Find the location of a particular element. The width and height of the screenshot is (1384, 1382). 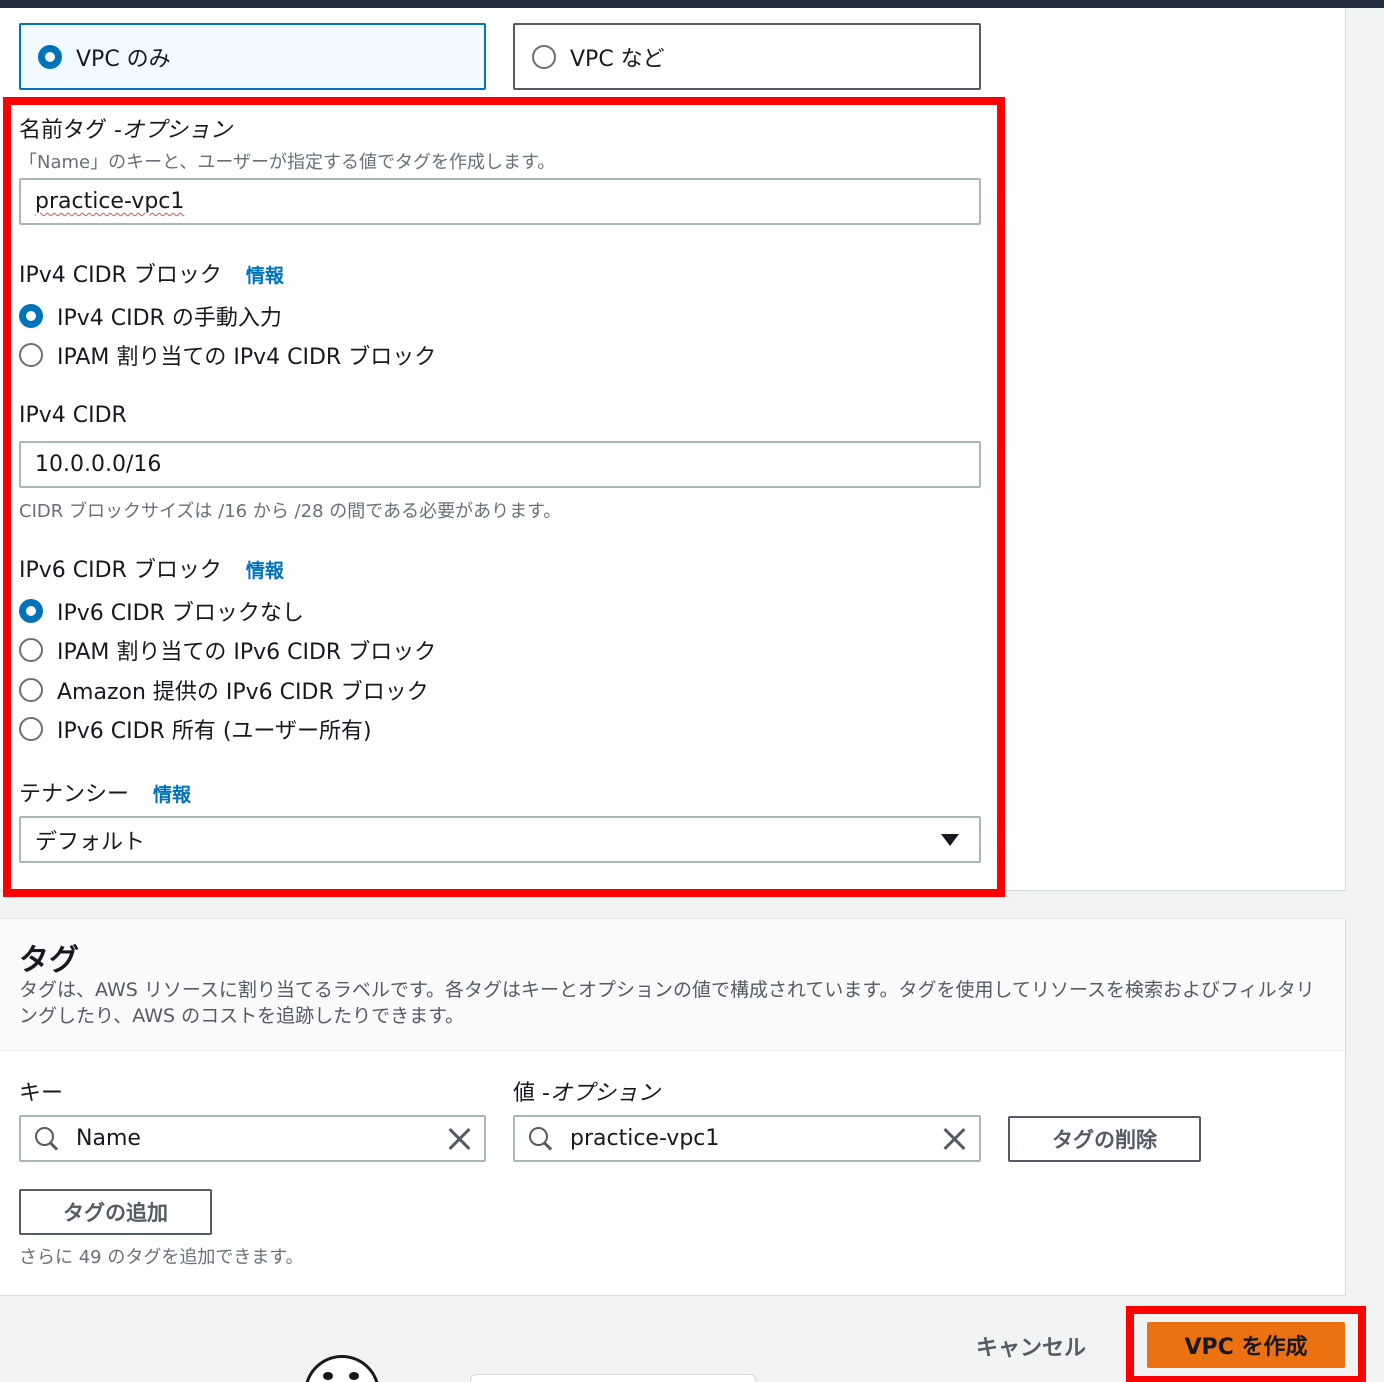

tile-vpc-only-label: VPC のみ is located at coordinates (123, 59).